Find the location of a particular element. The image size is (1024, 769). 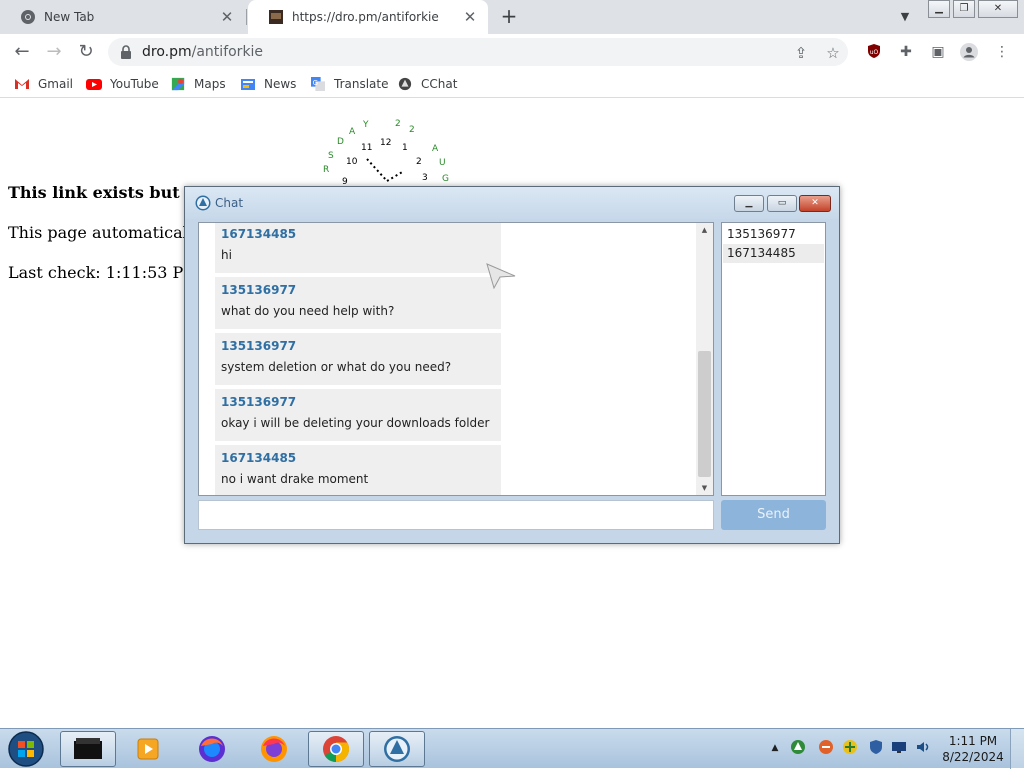

site-favicon-icon is located at coordinates (276, 17).